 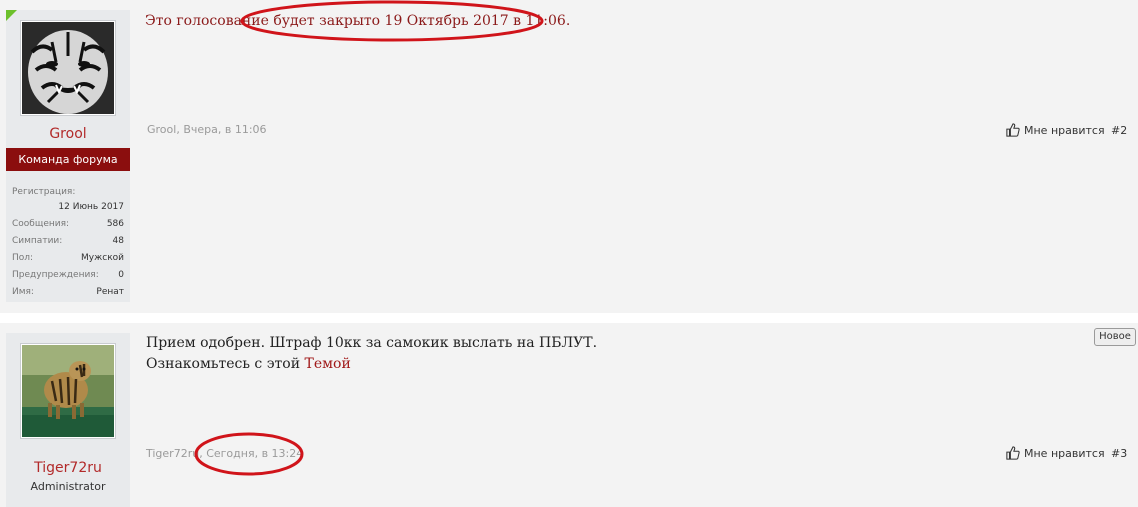 What do you see at coordinates (1119, 130) in the screenshot?
I see `post-permalink: #2` at bounding box center [1119, 130].